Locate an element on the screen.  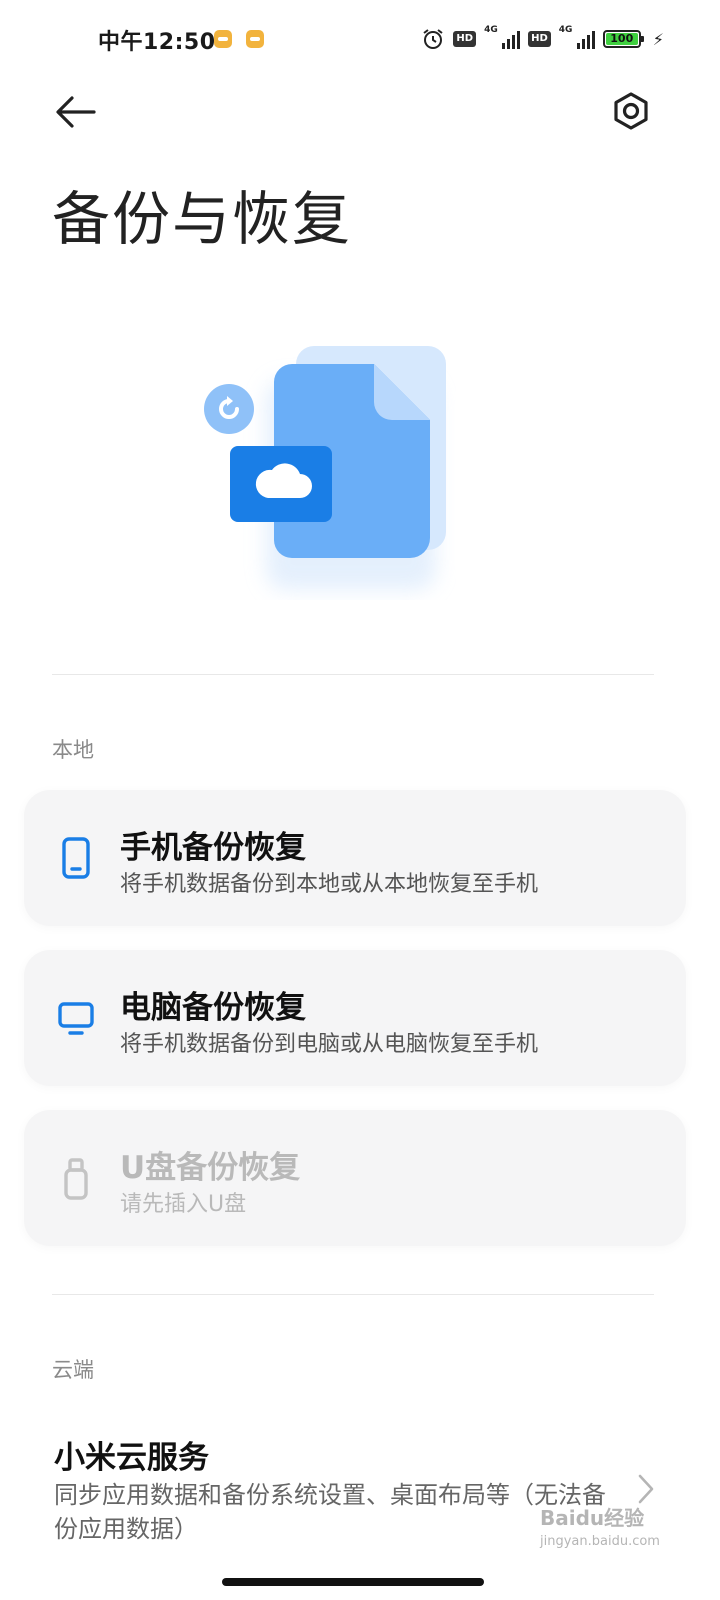
alarm-clock-icon is located at coordinates (433, 39).